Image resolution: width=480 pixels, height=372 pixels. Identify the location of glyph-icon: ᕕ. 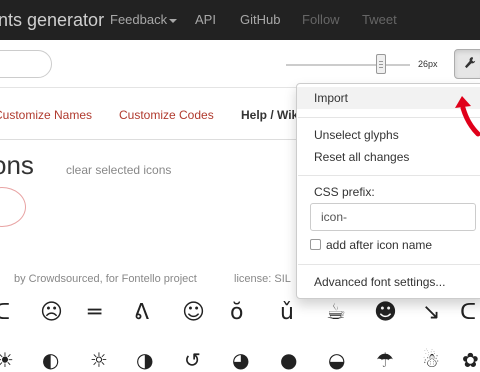
(141, 312).